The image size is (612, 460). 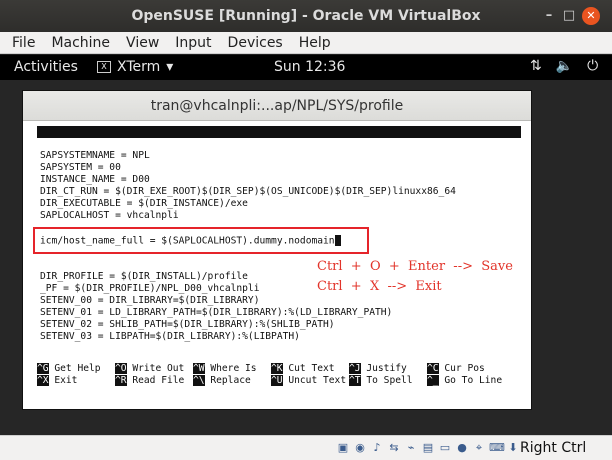 What do you see at coordinates (337, 240) in the screenshot?
I see `text-cursor` at bounding box center [337, 240].